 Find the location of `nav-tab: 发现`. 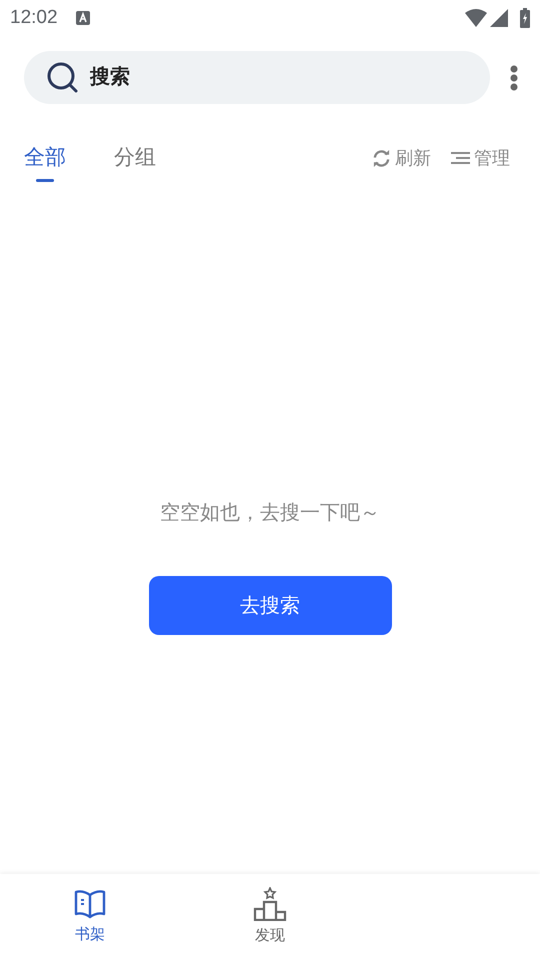

nav-tab: 发现 is located at coordinates (270, 917).